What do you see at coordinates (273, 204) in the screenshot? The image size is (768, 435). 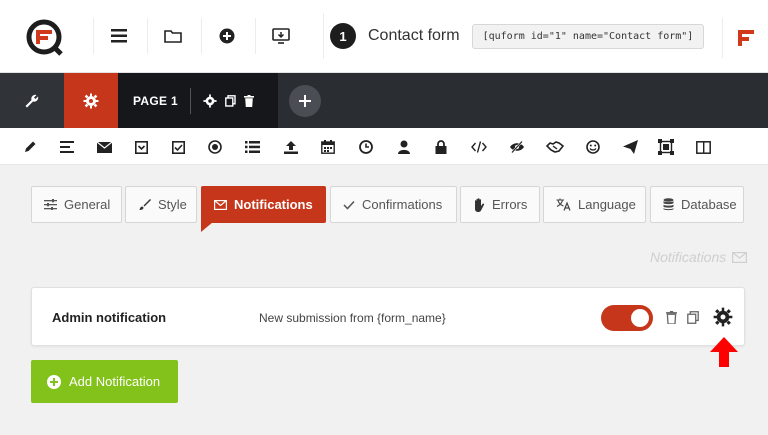 I see `tab-label: Notifications` at bounding box center [273, 204].